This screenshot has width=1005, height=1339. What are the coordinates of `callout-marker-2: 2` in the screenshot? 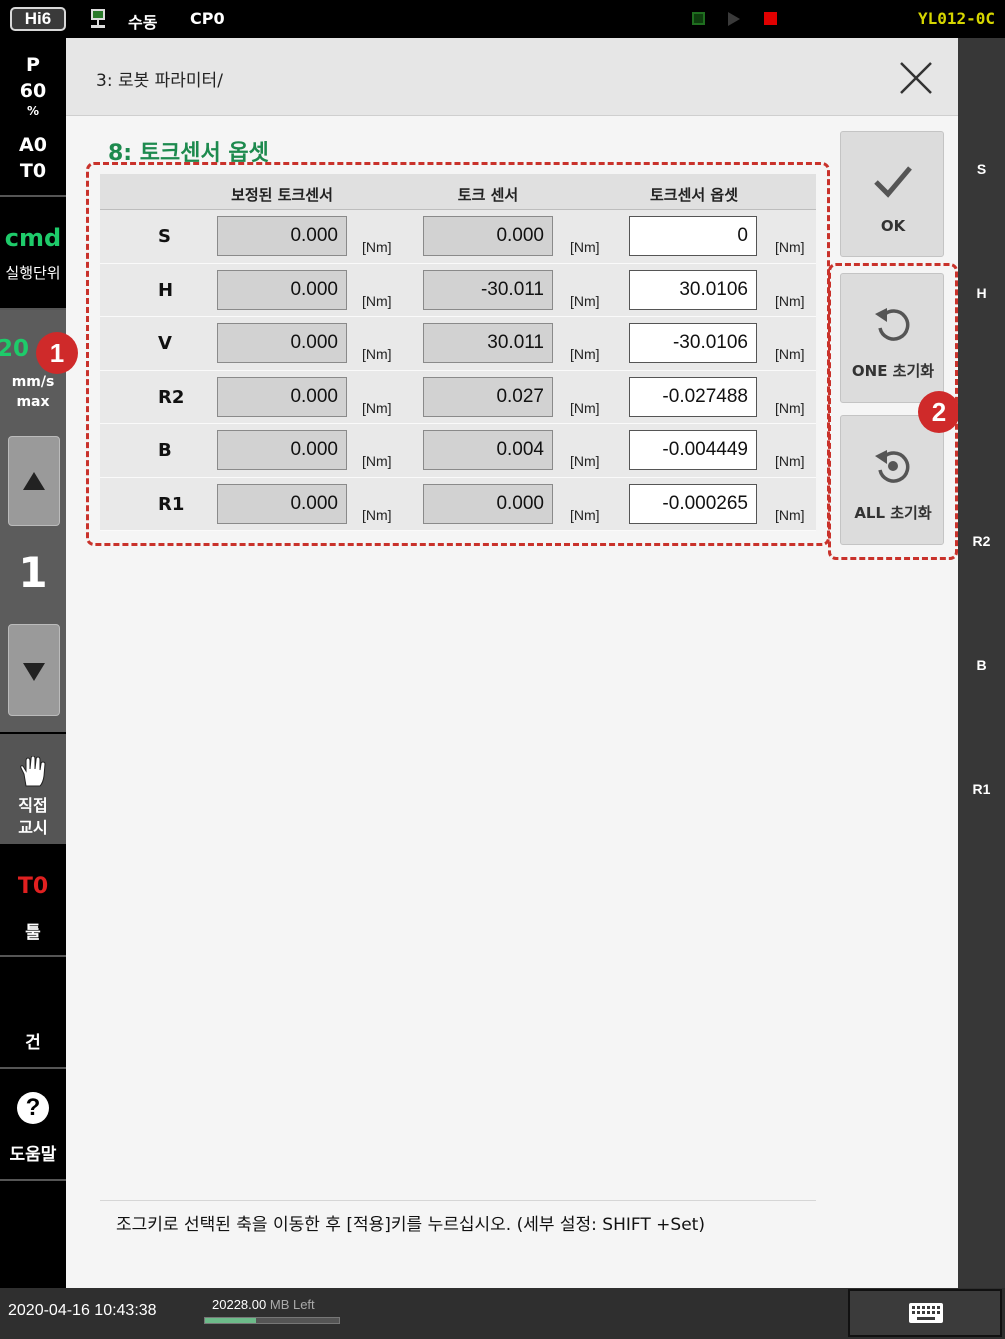 It's located at (939, 412).